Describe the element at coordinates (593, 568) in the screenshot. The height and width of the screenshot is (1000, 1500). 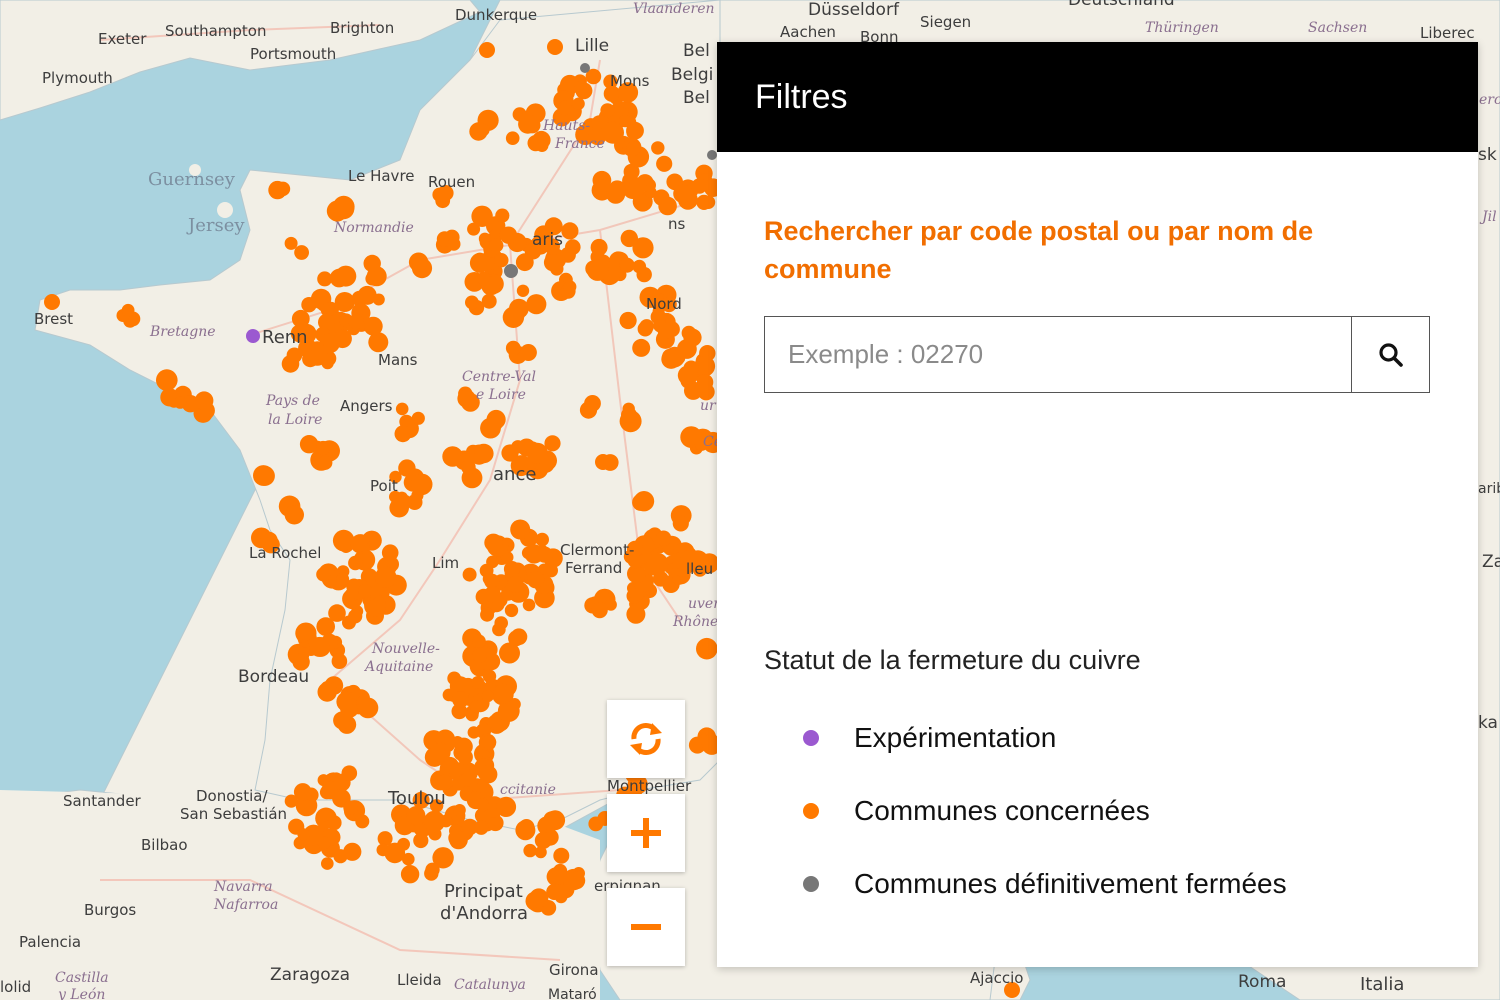
I see `label-clermont2: Ferrand` at that location.